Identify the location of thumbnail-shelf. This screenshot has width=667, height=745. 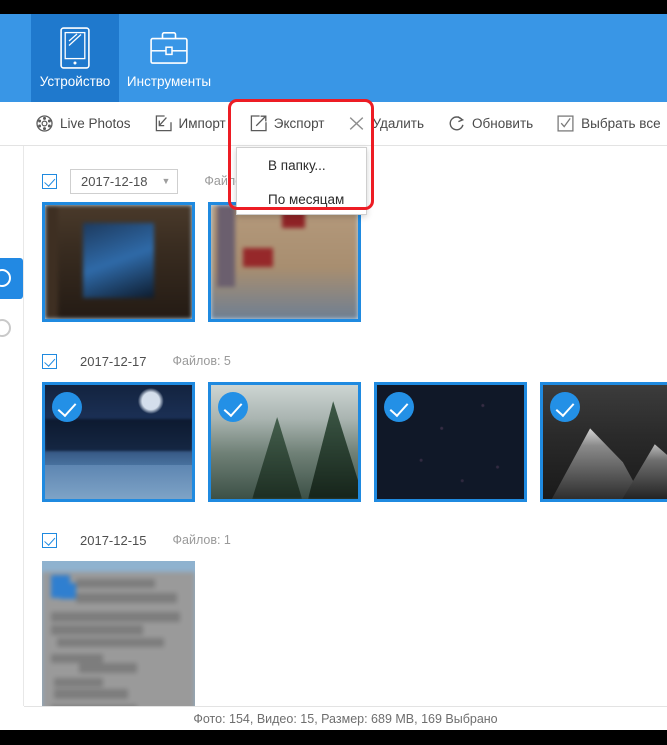
(118, 262).